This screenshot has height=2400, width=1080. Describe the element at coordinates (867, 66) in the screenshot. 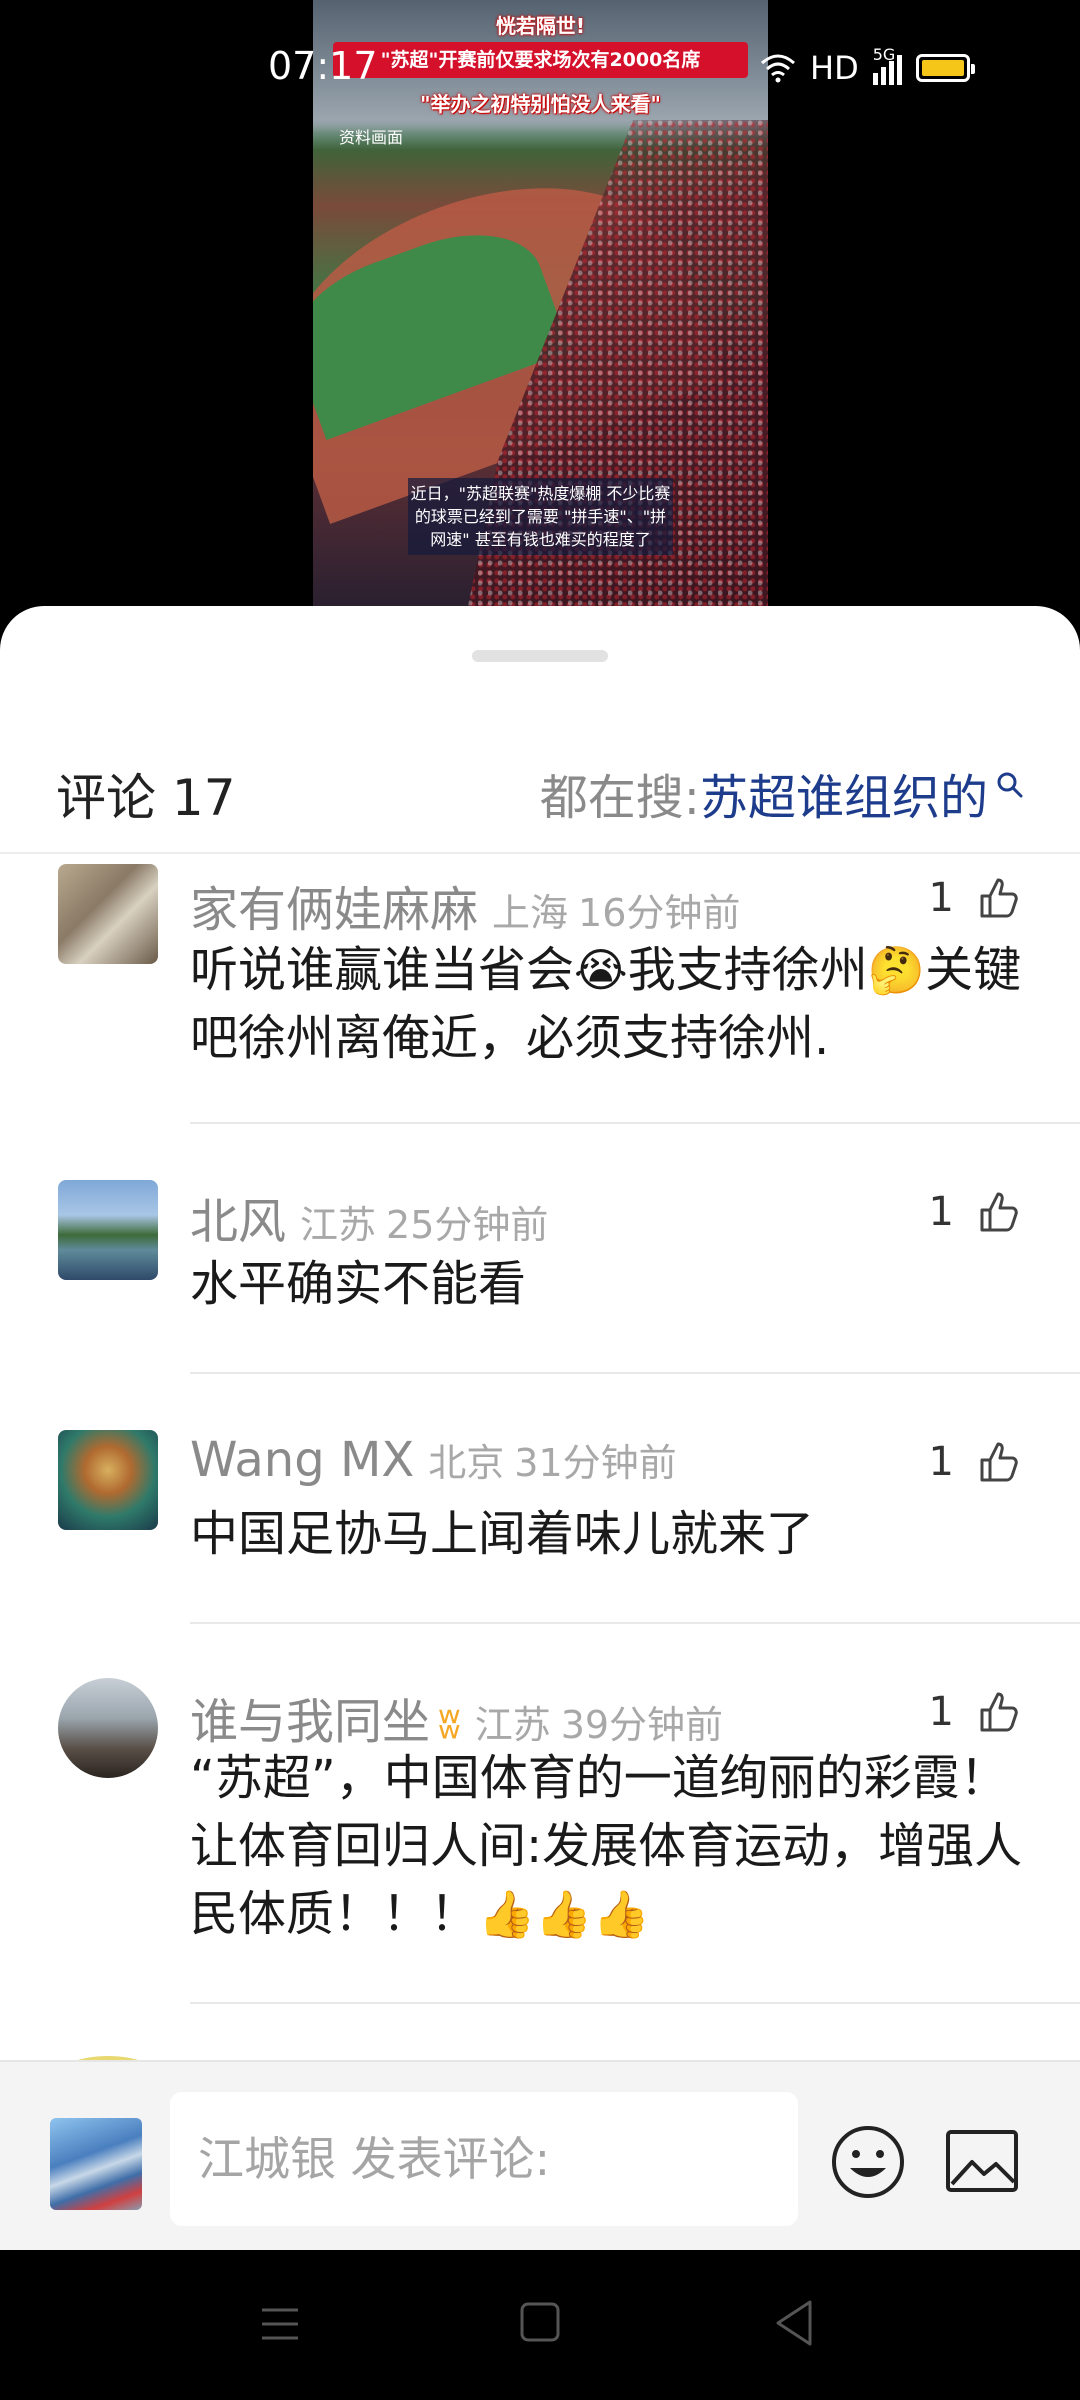

I see `status-icons: HD 5G` at that location.